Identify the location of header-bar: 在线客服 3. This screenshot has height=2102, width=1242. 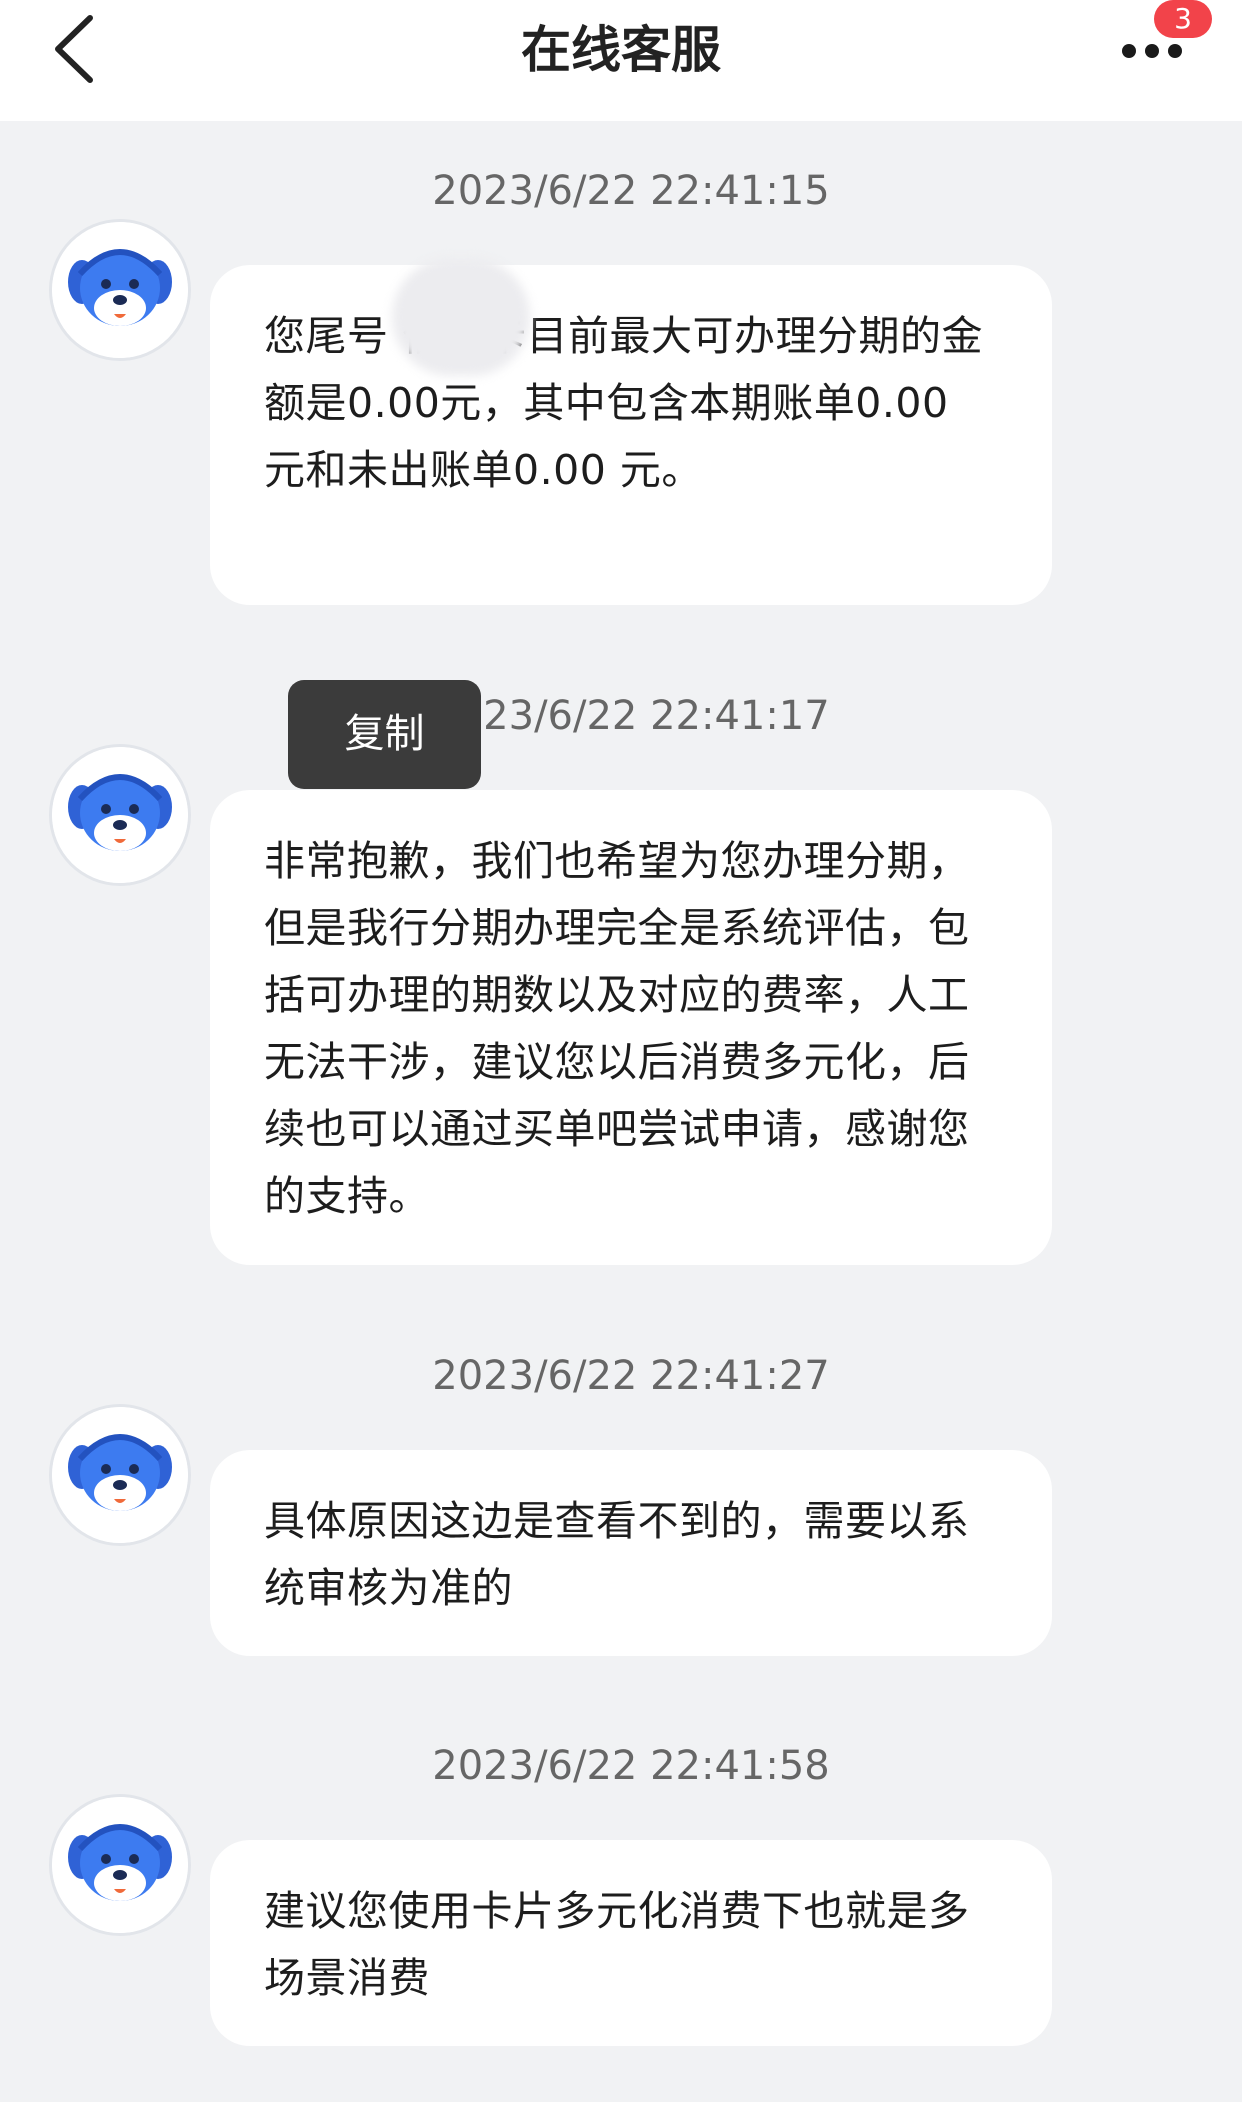
(621, 60).